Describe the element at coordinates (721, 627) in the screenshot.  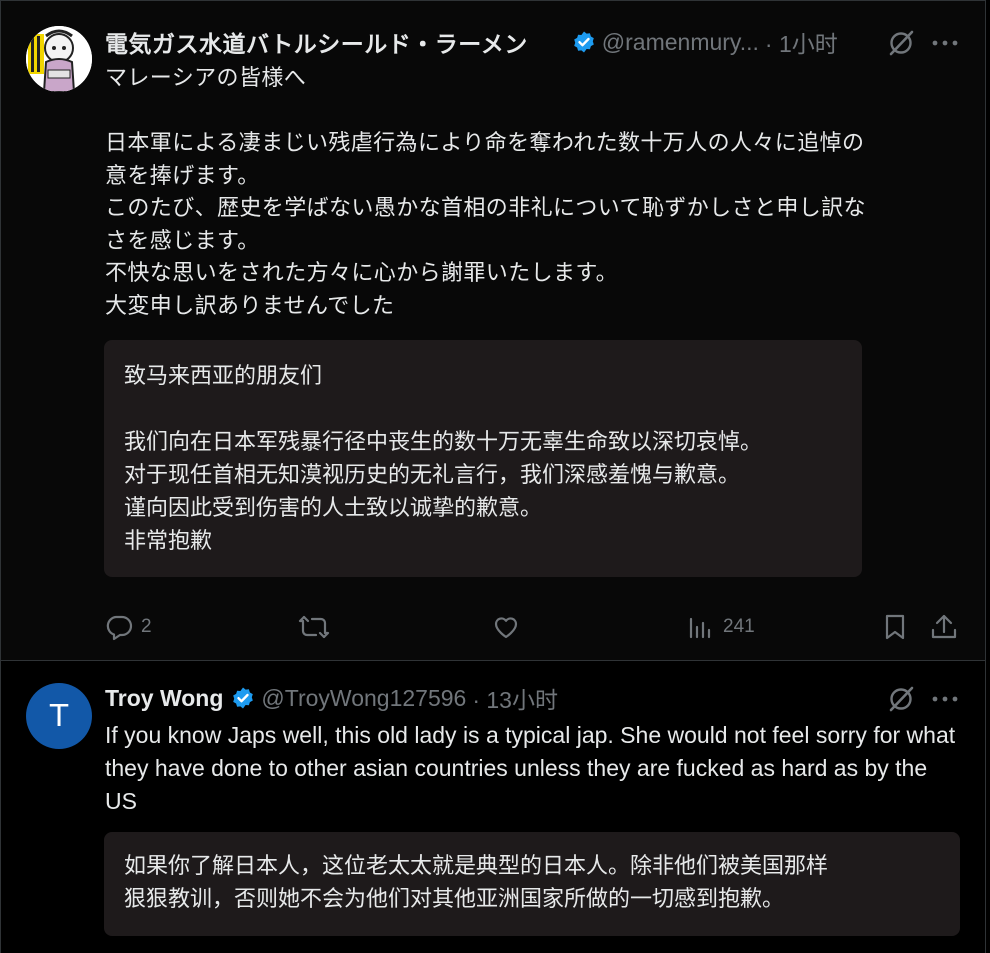
I see `views-button: 241` at that location.